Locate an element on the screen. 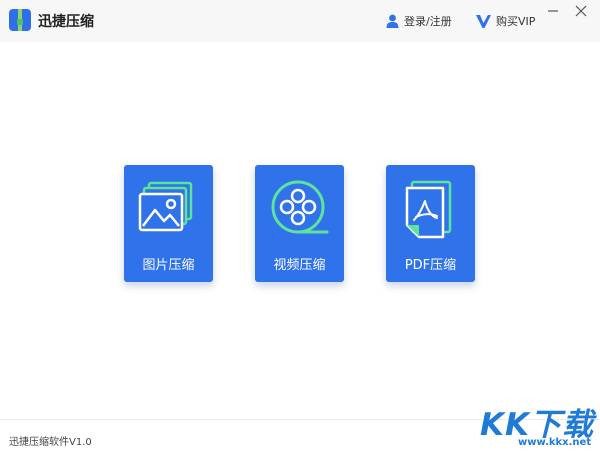 The height and width of the screenshot is (457, 600). image-compress-button: 图片压缩 is located at coordinates (168, 223).